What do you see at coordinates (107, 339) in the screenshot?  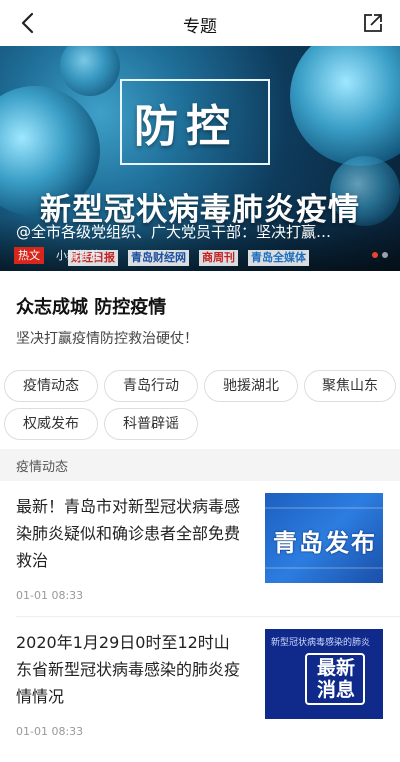 I see `topic-description: 坚决打赢疫情防控救治硬仗！` at bounding box center [107, 339].